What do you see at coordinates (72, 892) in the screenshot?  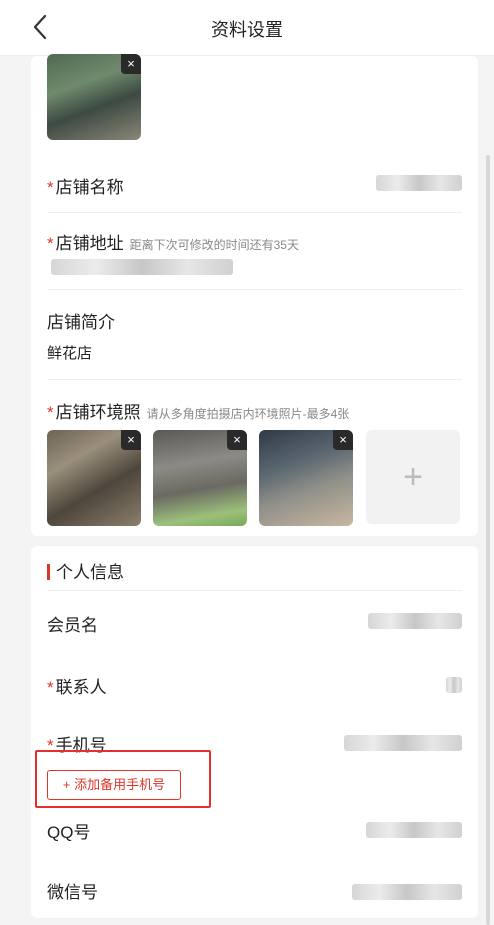 I see `wechat-label: 微信号` at bounding box center [72, 892].